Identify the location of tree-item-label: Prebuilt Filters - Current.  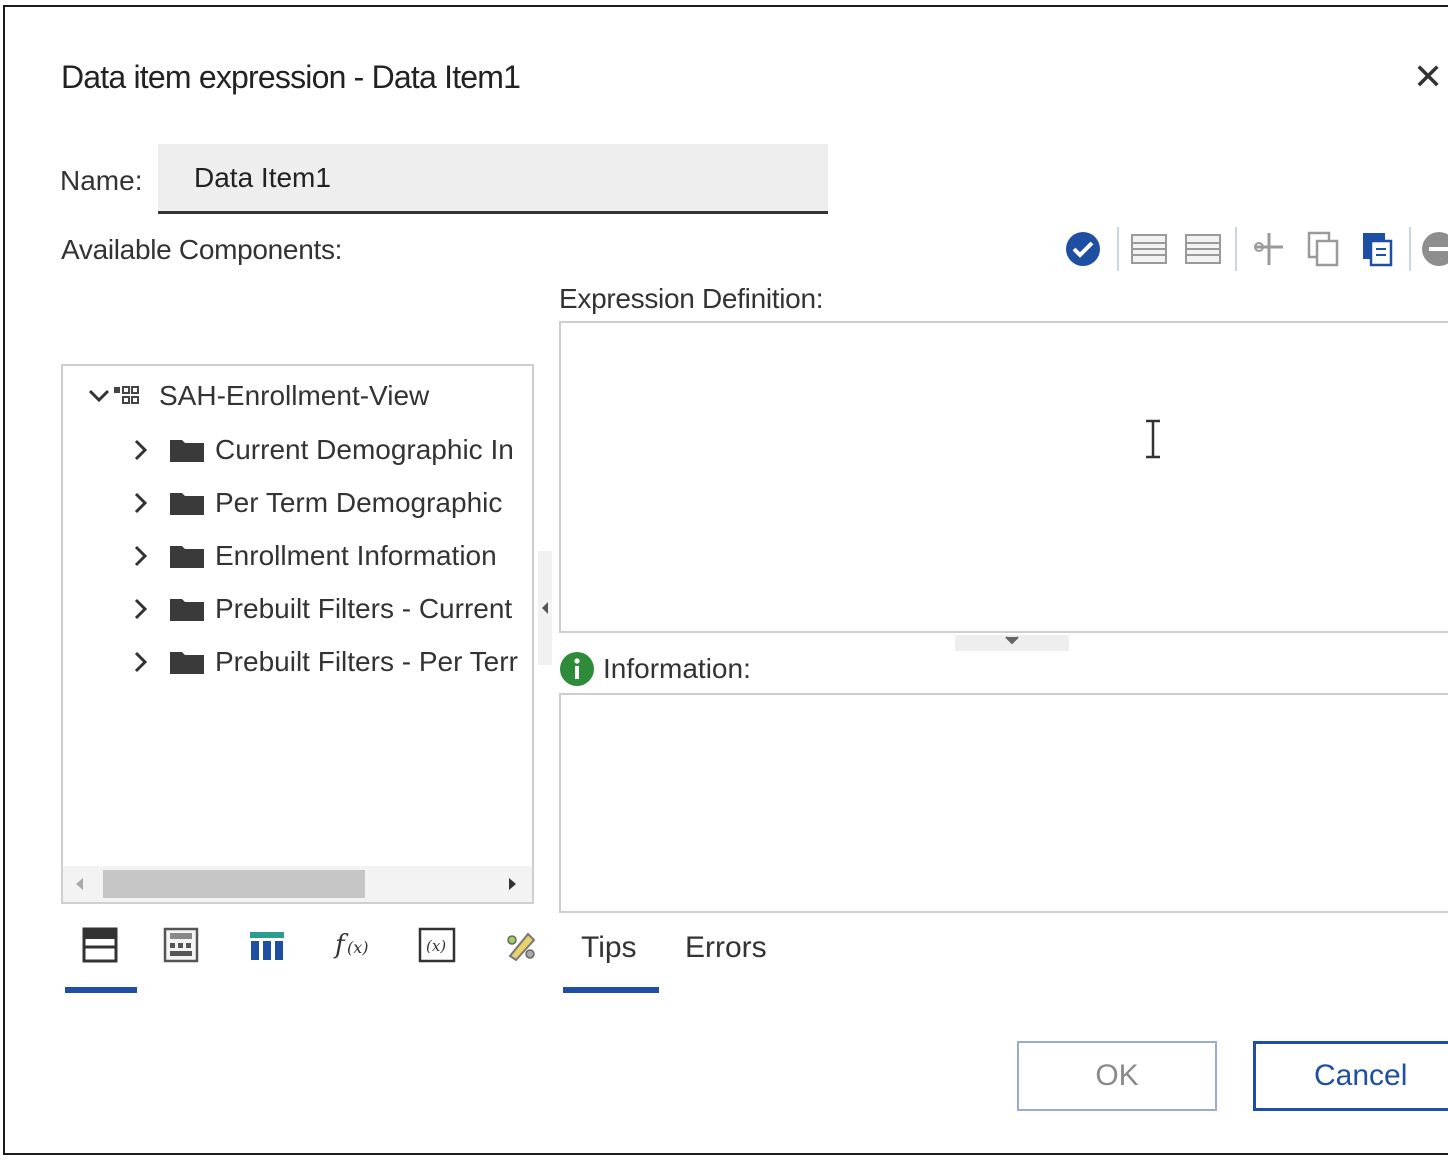
(364, 608).